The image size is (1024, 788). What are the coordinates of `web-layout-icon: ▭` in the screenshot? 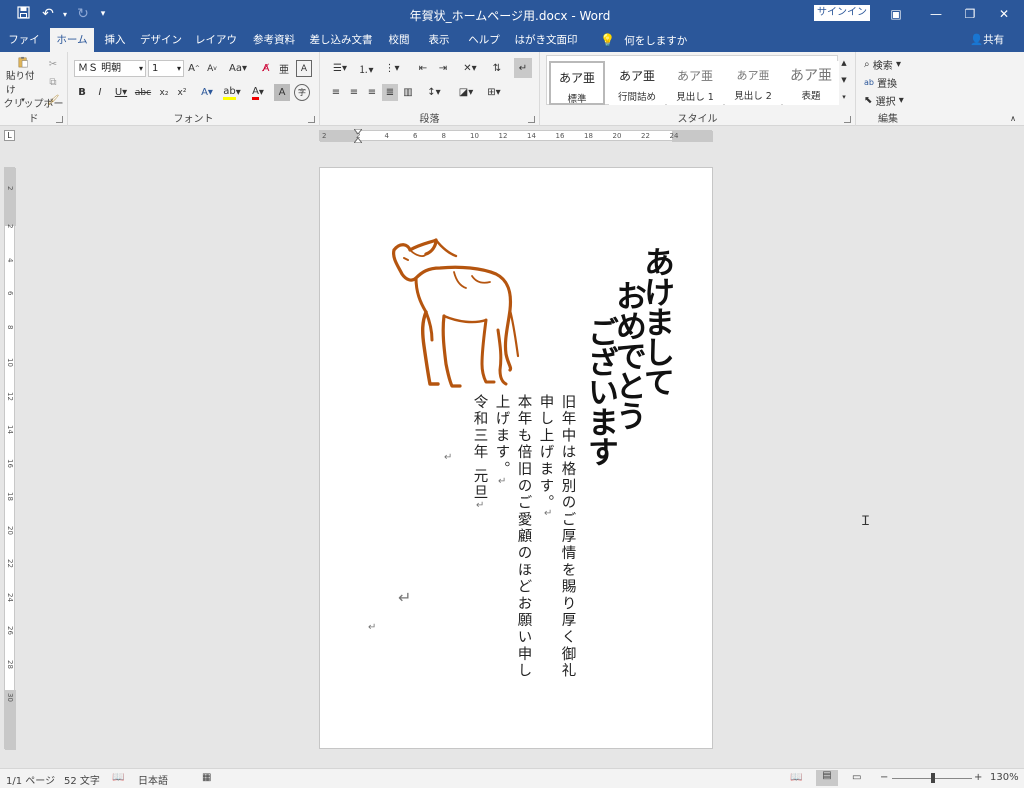 It's located at (856, 777).